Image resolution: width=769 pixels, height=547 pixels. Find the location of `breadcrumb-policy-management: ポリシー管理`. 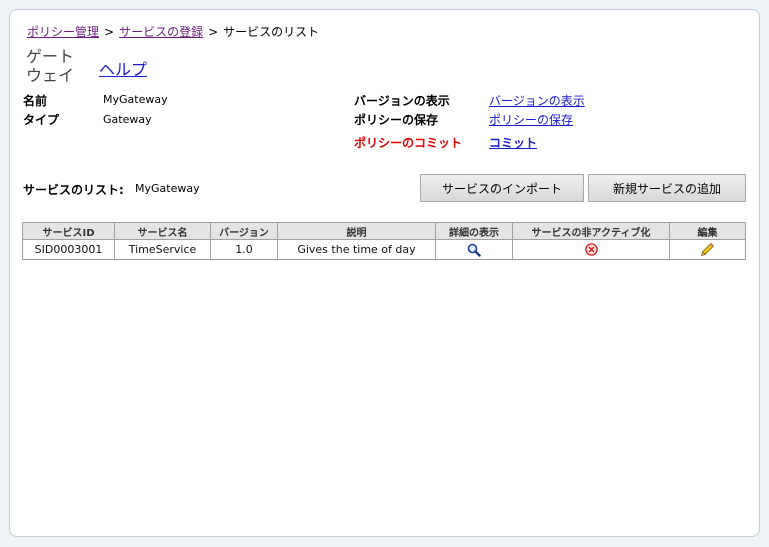

breadcrumb-policy-management: ポリシー管理 is located at coordinates (63, 32).